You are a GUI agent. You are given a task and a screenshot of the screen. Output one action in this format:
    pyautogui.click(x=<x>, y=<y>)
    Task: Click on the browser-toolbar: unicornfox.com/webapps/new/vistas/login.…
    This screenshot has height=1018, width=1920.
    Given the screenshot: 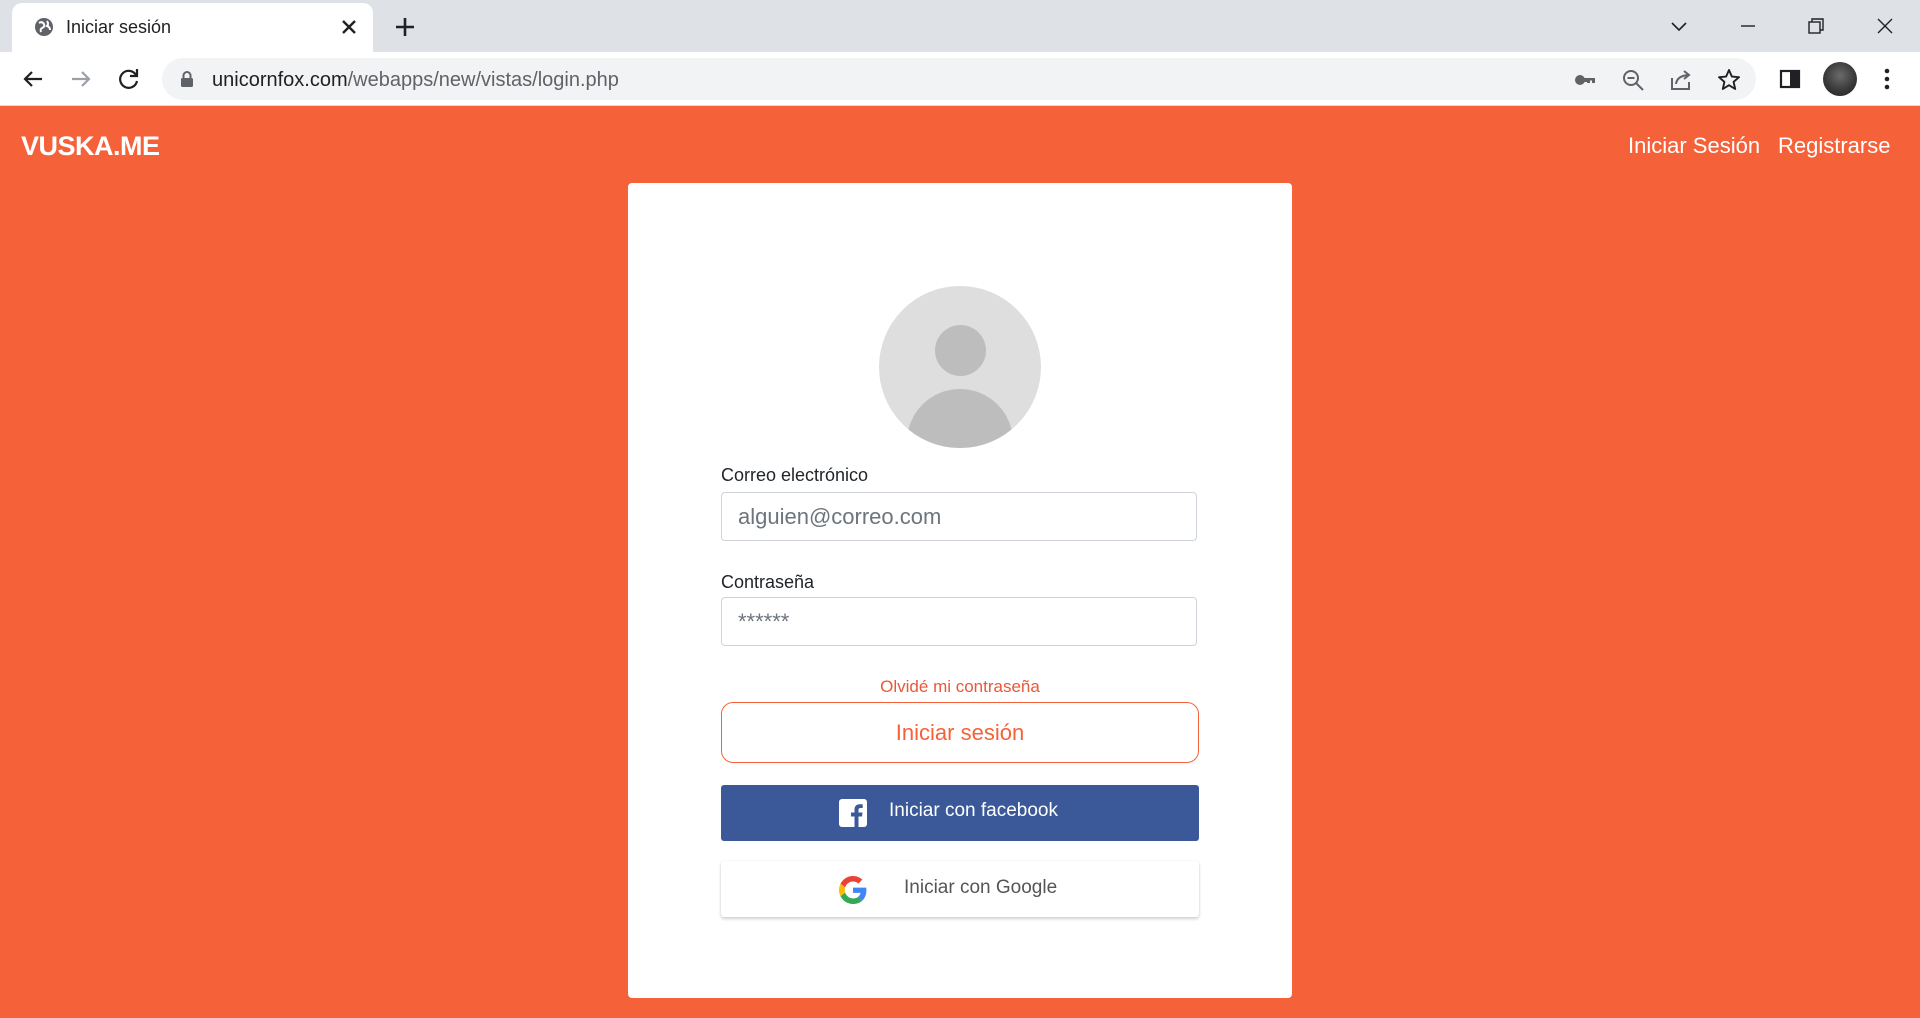 What is the action you would take?
    pyautogui.click(x=960, y=79)
    